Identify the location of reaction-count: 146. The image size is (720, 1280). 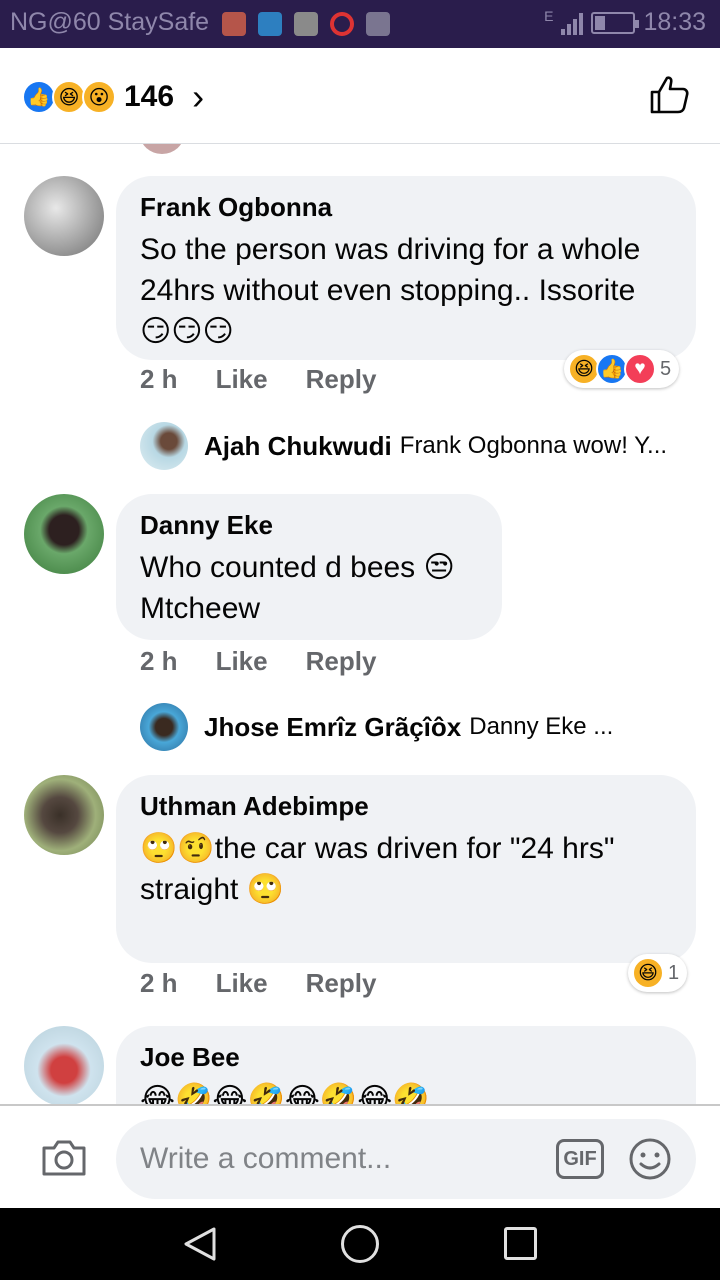
(149, 96).